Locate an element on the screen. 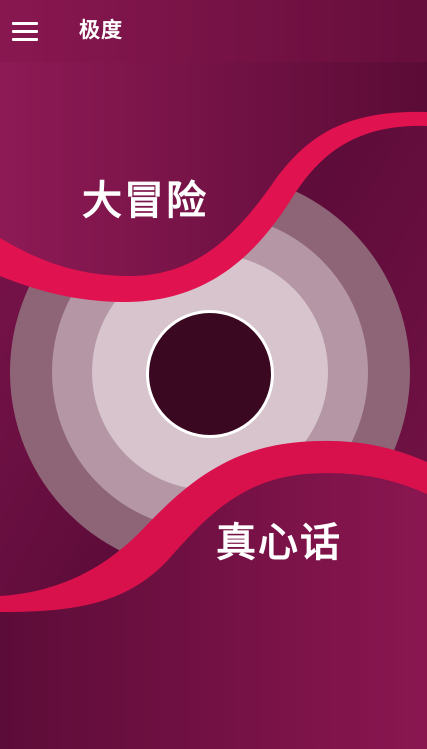 The height and width of the screenshot is (749, 427). page-title: 极度 is located at coordinates (101, 30).